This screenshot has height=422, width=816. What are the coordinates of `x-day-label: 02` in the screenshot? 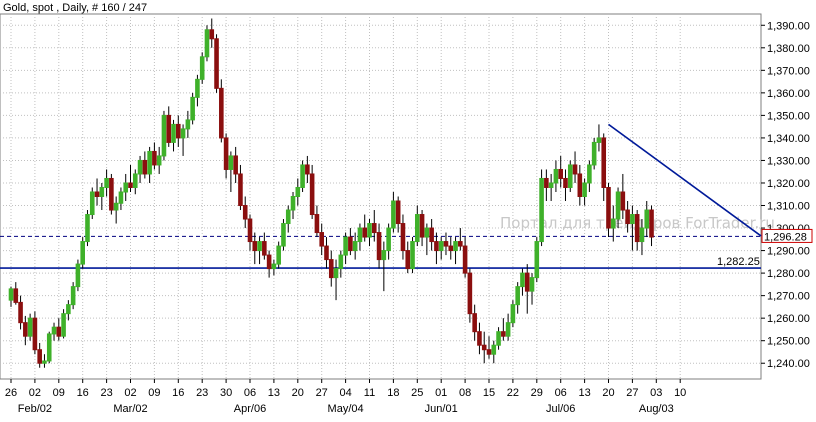 It's located at (130, 393).